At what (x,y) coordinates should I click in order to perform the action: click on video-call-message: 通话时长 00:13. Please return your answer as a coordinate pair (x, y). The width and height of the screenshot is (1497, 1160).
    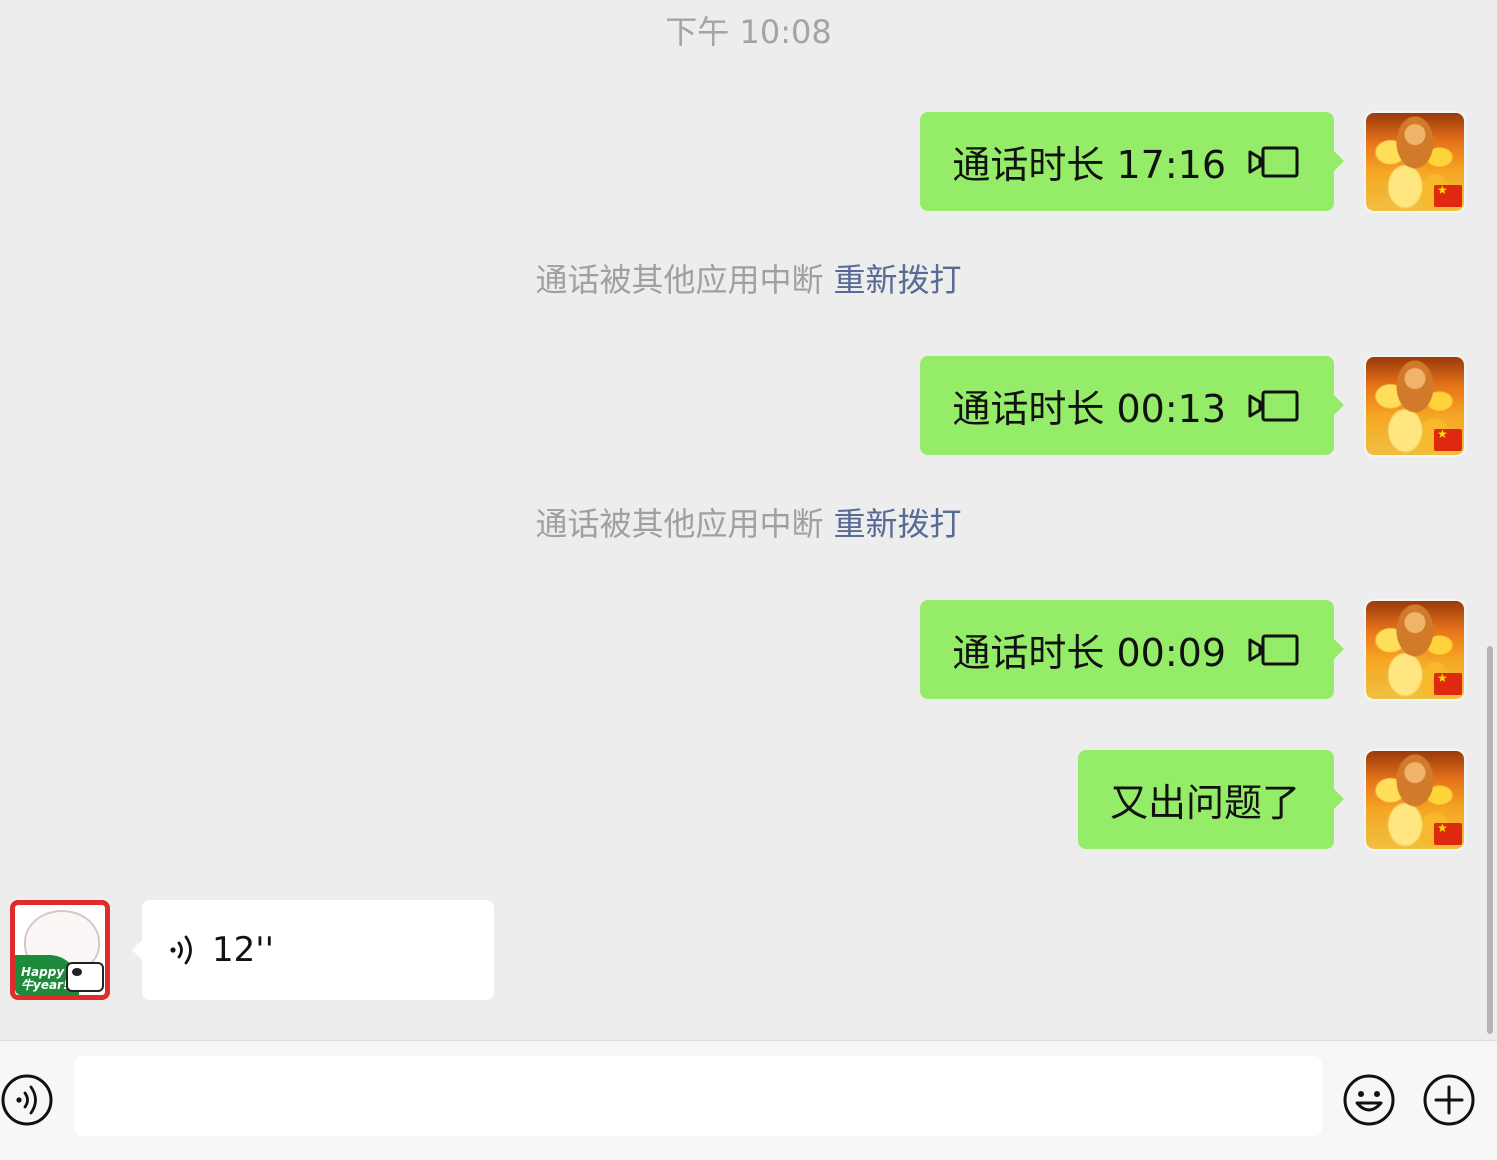
    Looking at the image, I should click on (1132, 405).